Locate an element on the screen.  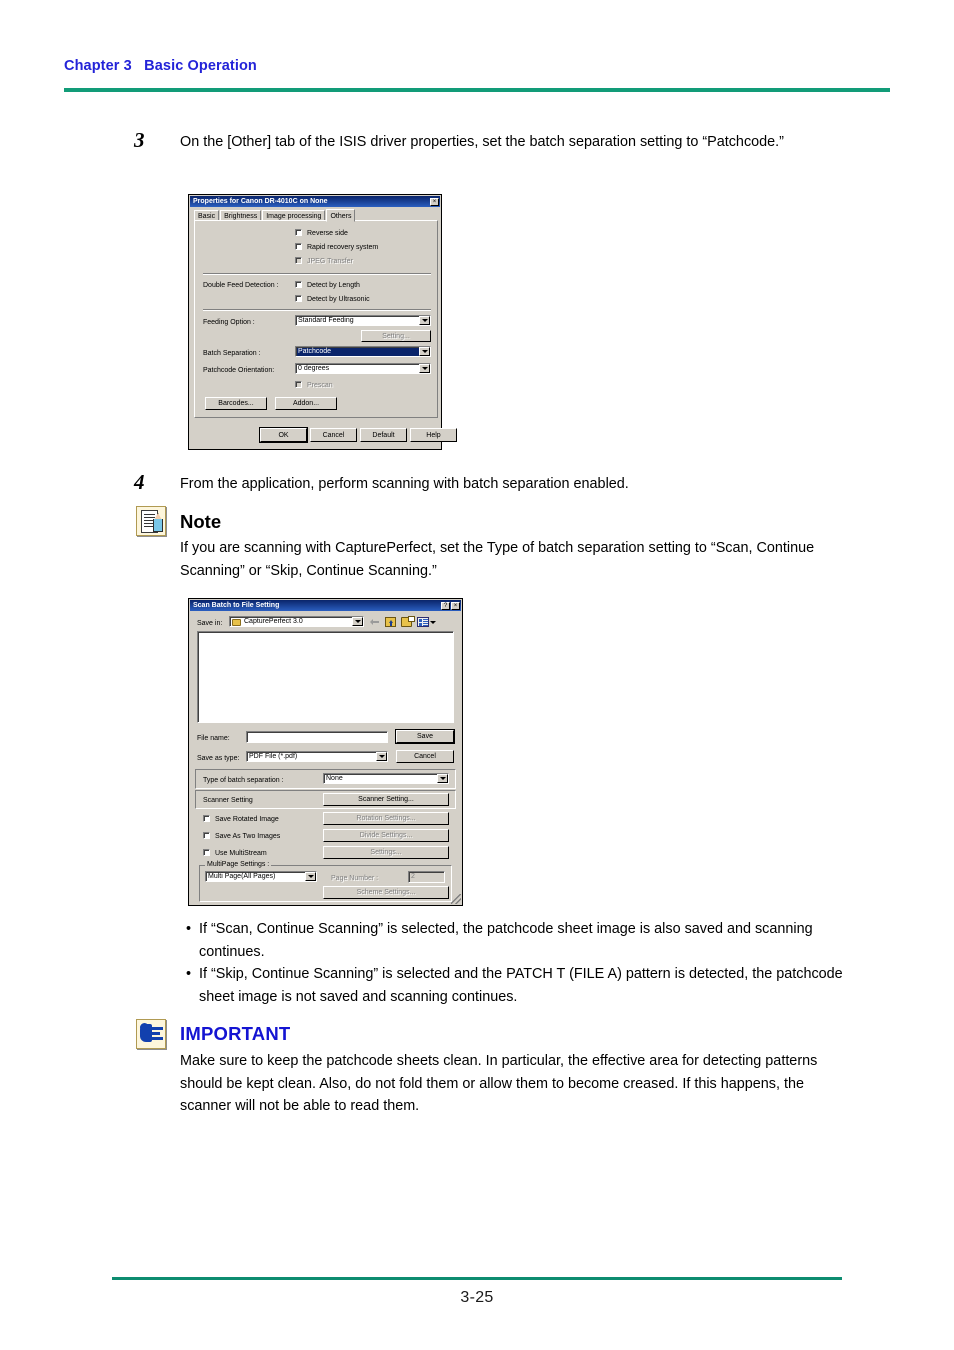
header-section: Basic Operation is located at coordinates (200, 66).